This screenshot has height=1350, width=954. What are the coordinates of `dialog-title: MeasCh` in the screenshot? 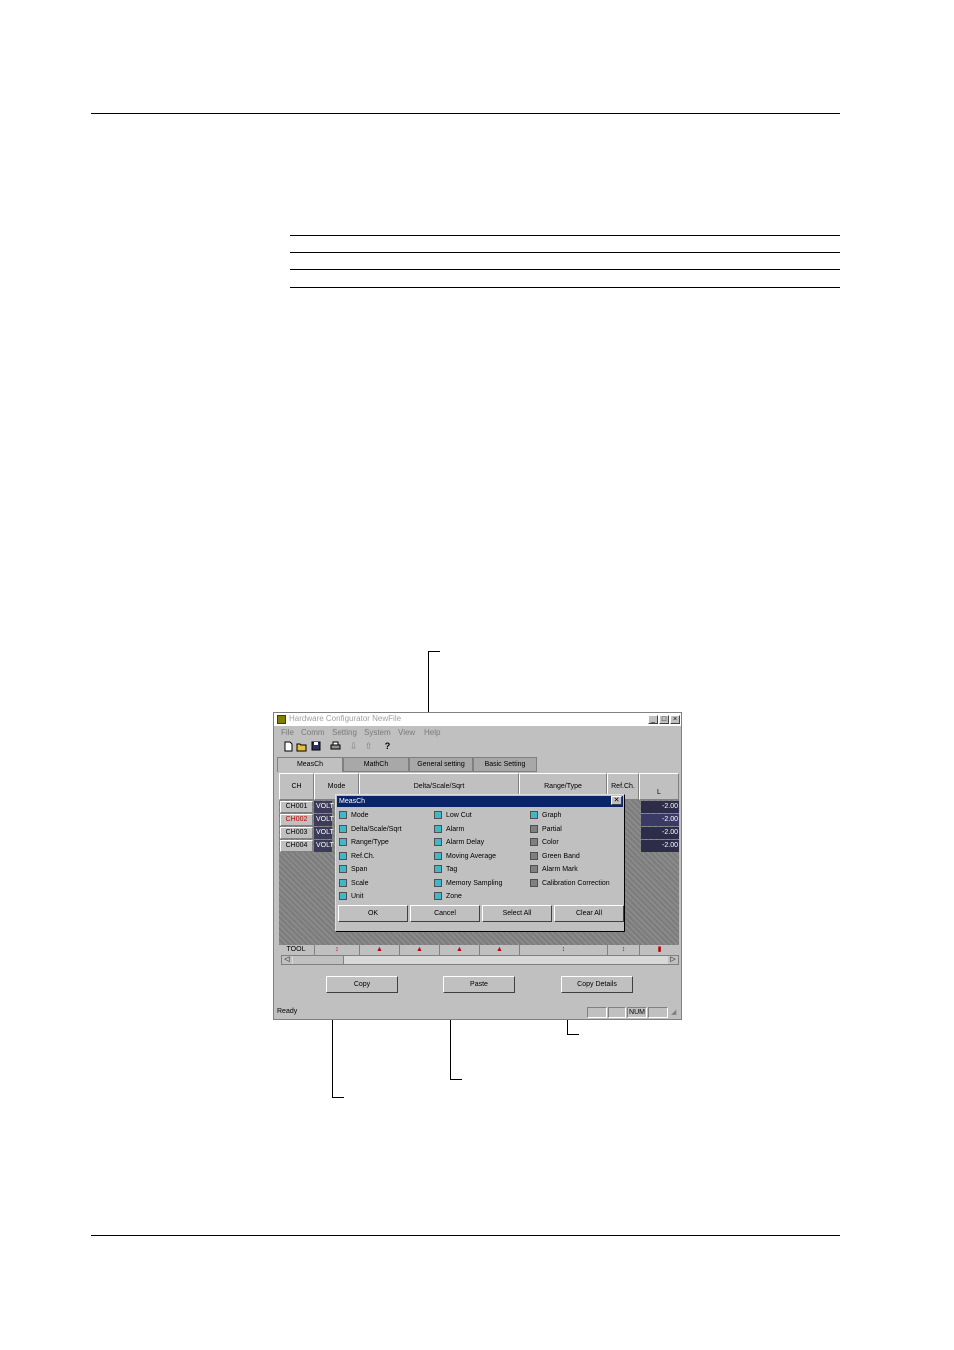 It's located at (480, 801).